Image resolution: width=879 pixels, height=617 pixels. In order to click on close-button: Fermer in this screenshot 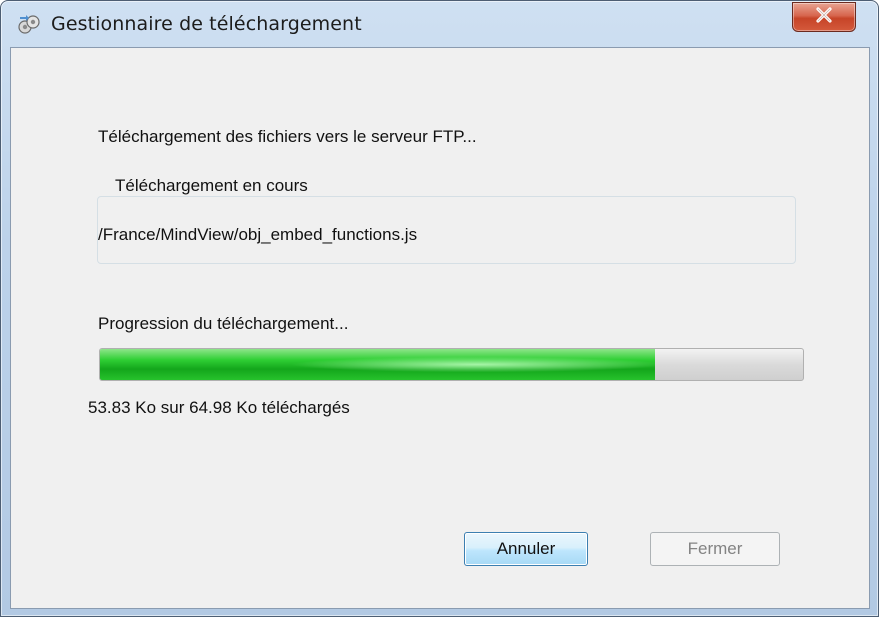, I will do `click(715, 549)`.